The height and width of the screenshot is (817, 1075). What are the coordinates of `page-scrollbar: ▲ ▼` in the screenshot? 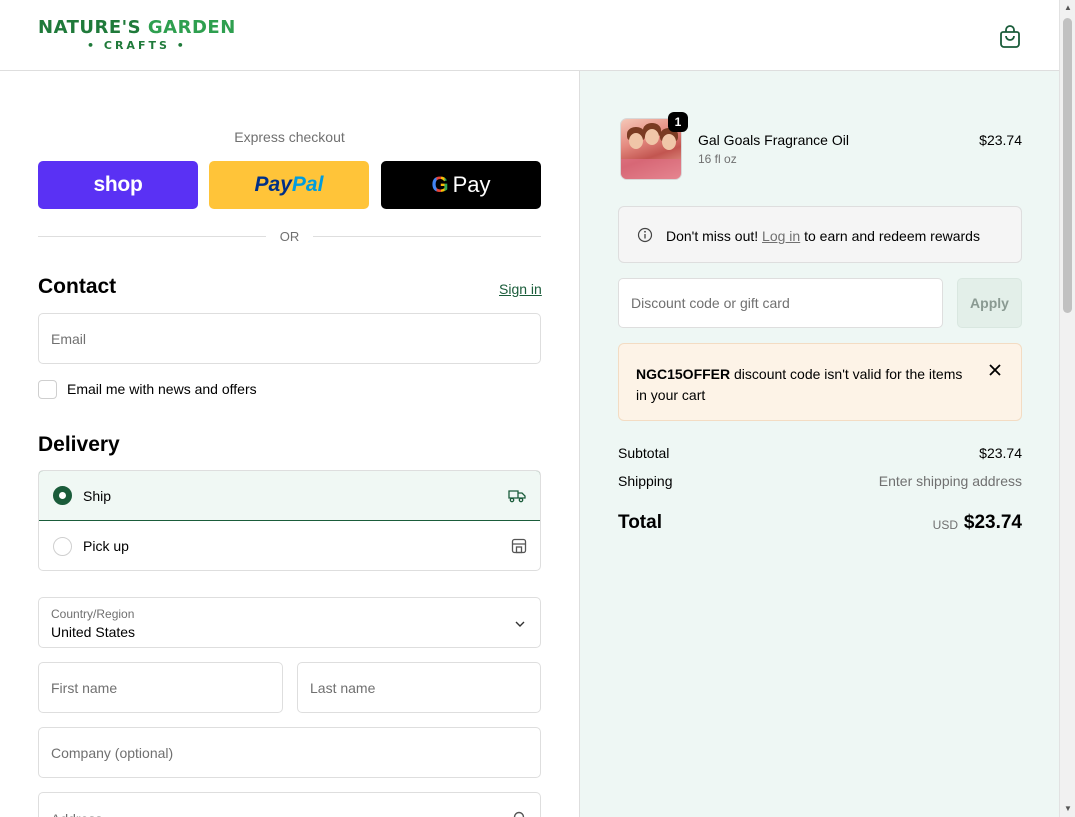 It's located at (1067, 408).